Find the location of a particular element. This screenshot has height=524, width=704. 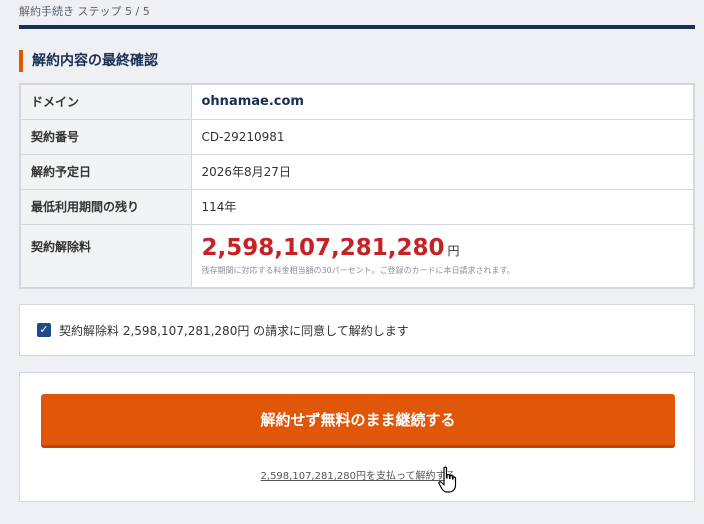

table-row: ドメイン ohnamae.com is located at coordinates (357, 101).